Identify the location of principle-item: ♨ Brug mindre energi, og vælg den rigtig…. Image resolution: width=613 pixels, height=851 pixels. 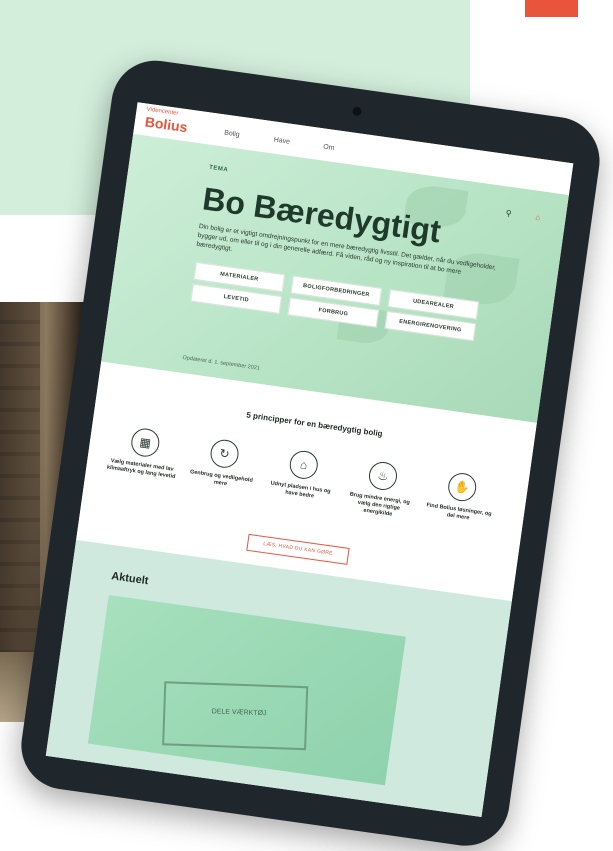
(381, 489).